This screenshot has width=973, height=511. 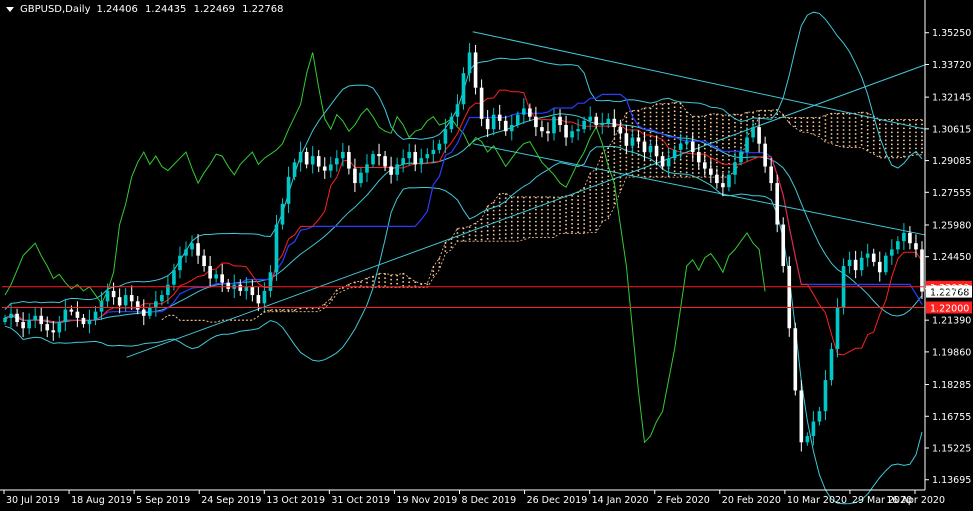 I want to click on y-tick-label: 1.24450, so click(x=951, y=257).